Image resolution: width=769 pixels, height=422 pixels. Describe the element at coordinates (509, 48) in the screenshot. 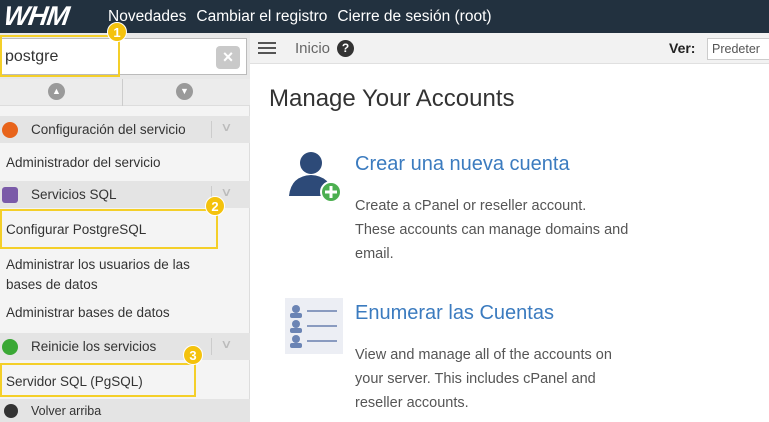

I see `breadcrumb: Inicio ? Ver: Predeter` at that location.